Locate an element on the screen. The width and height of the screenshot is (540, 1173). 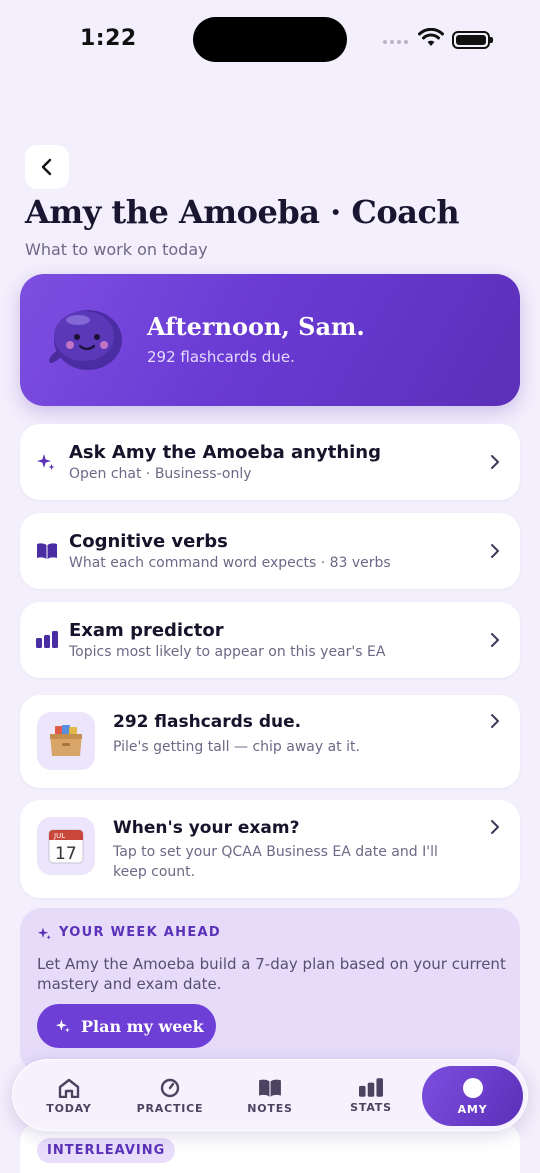
plan-button-label: Plan my week is located at coordinates (142, 1026).